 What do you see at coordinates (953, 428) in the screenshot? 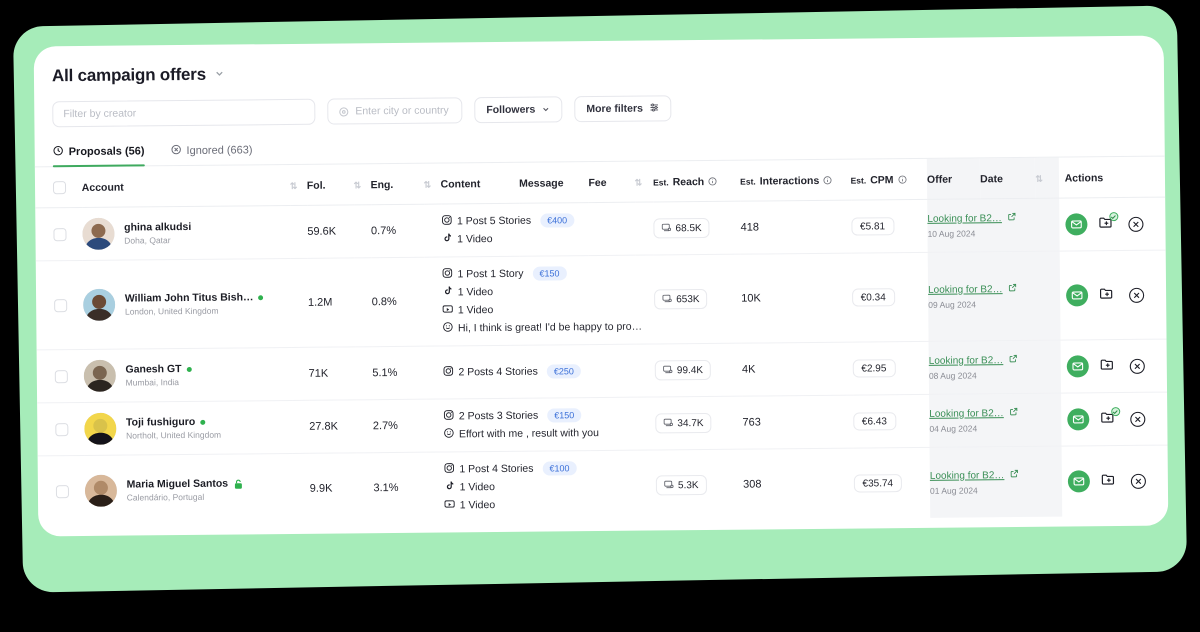
I see `offer-date: 04 Aug 2024` at bounding box center [953, 428].